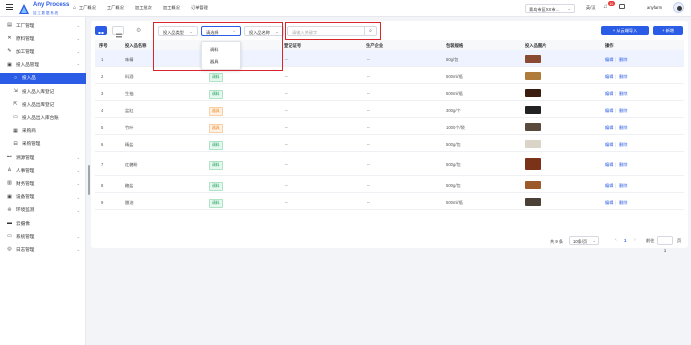 This screenshot has width=691, height=345. What do you see at coordinates (375, 45) in the screenshot?
I see `th-maker: 生产企业` at bounding box center [375, 45].